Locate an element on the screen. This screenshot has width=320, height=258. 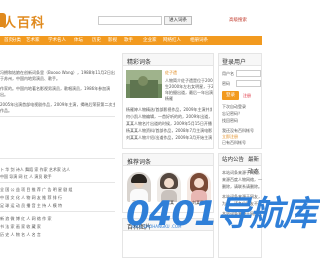
login-note: 已有百科帐号 is located at coordinates (234, 142).